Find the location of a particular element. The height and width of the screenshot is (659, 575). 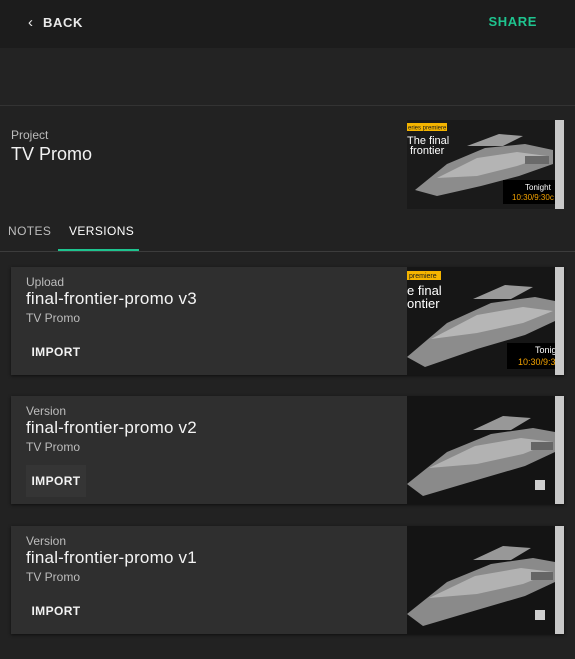

thumb-headline-2: frontier is located at coordinates (427, 151).